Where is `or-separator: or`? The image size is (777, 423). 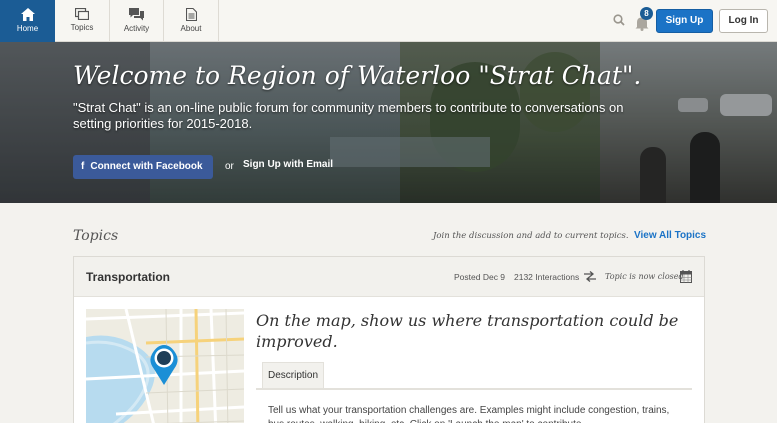
or-separator: or is located at coordinates (229, 166).